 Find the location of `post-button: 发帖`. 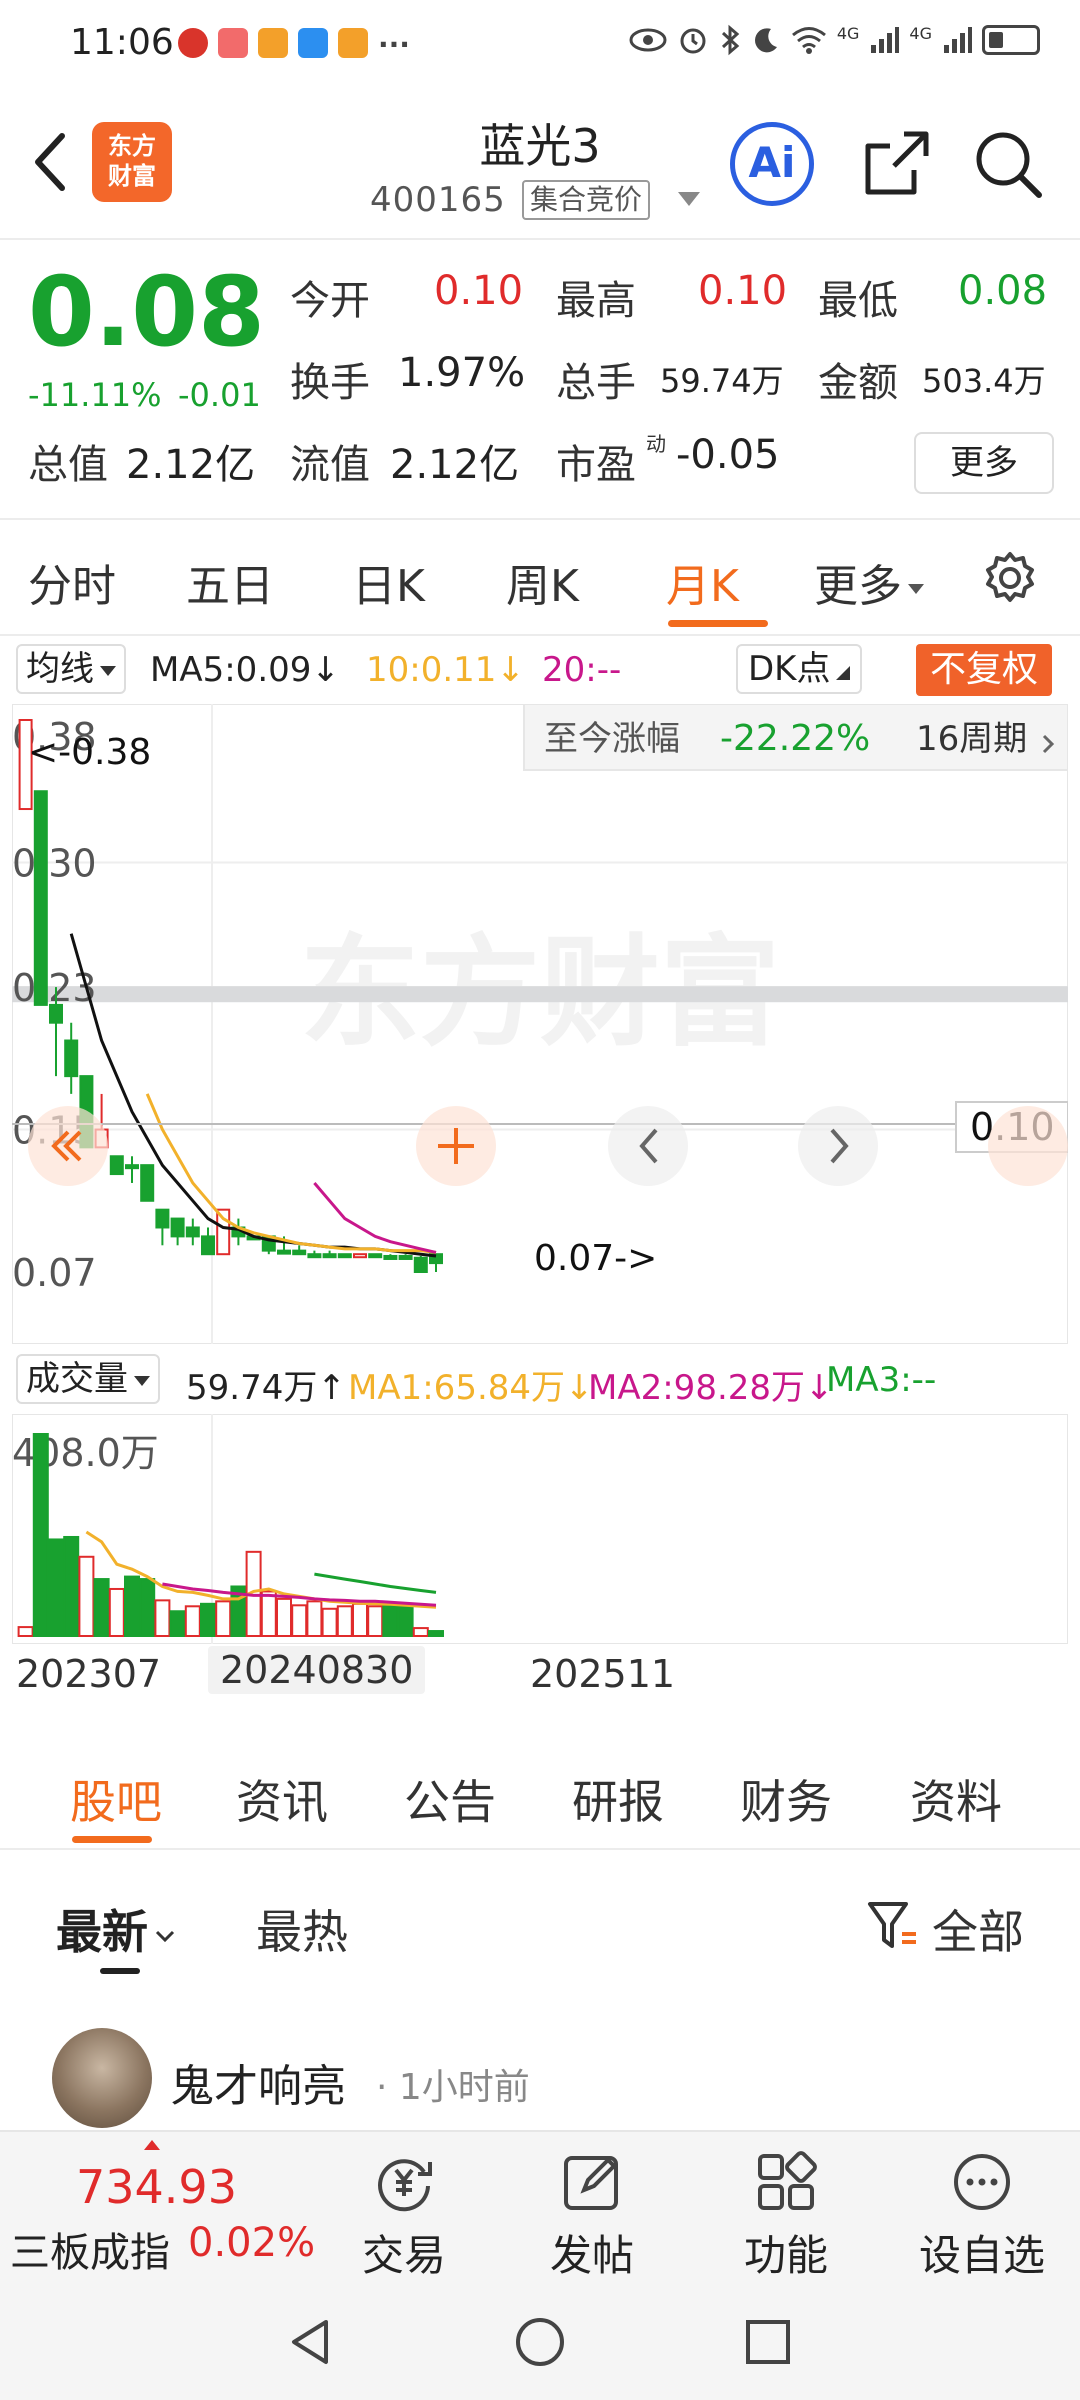

post-button: 发帖 is located at coordinates (592, 2218).